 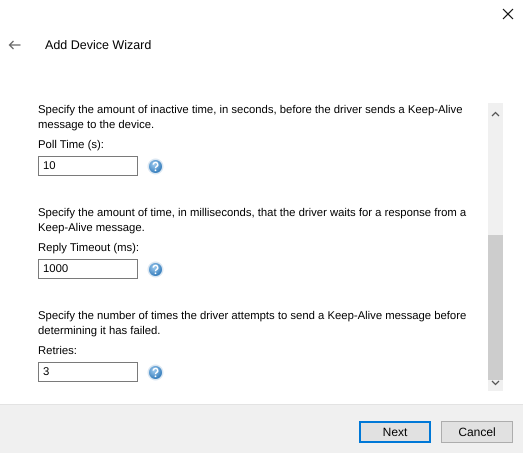 What do you see at coordinates (98, 45) in the screenshot?
I see `window-title: Add Device Wizard` at bounding box center [98, 45].